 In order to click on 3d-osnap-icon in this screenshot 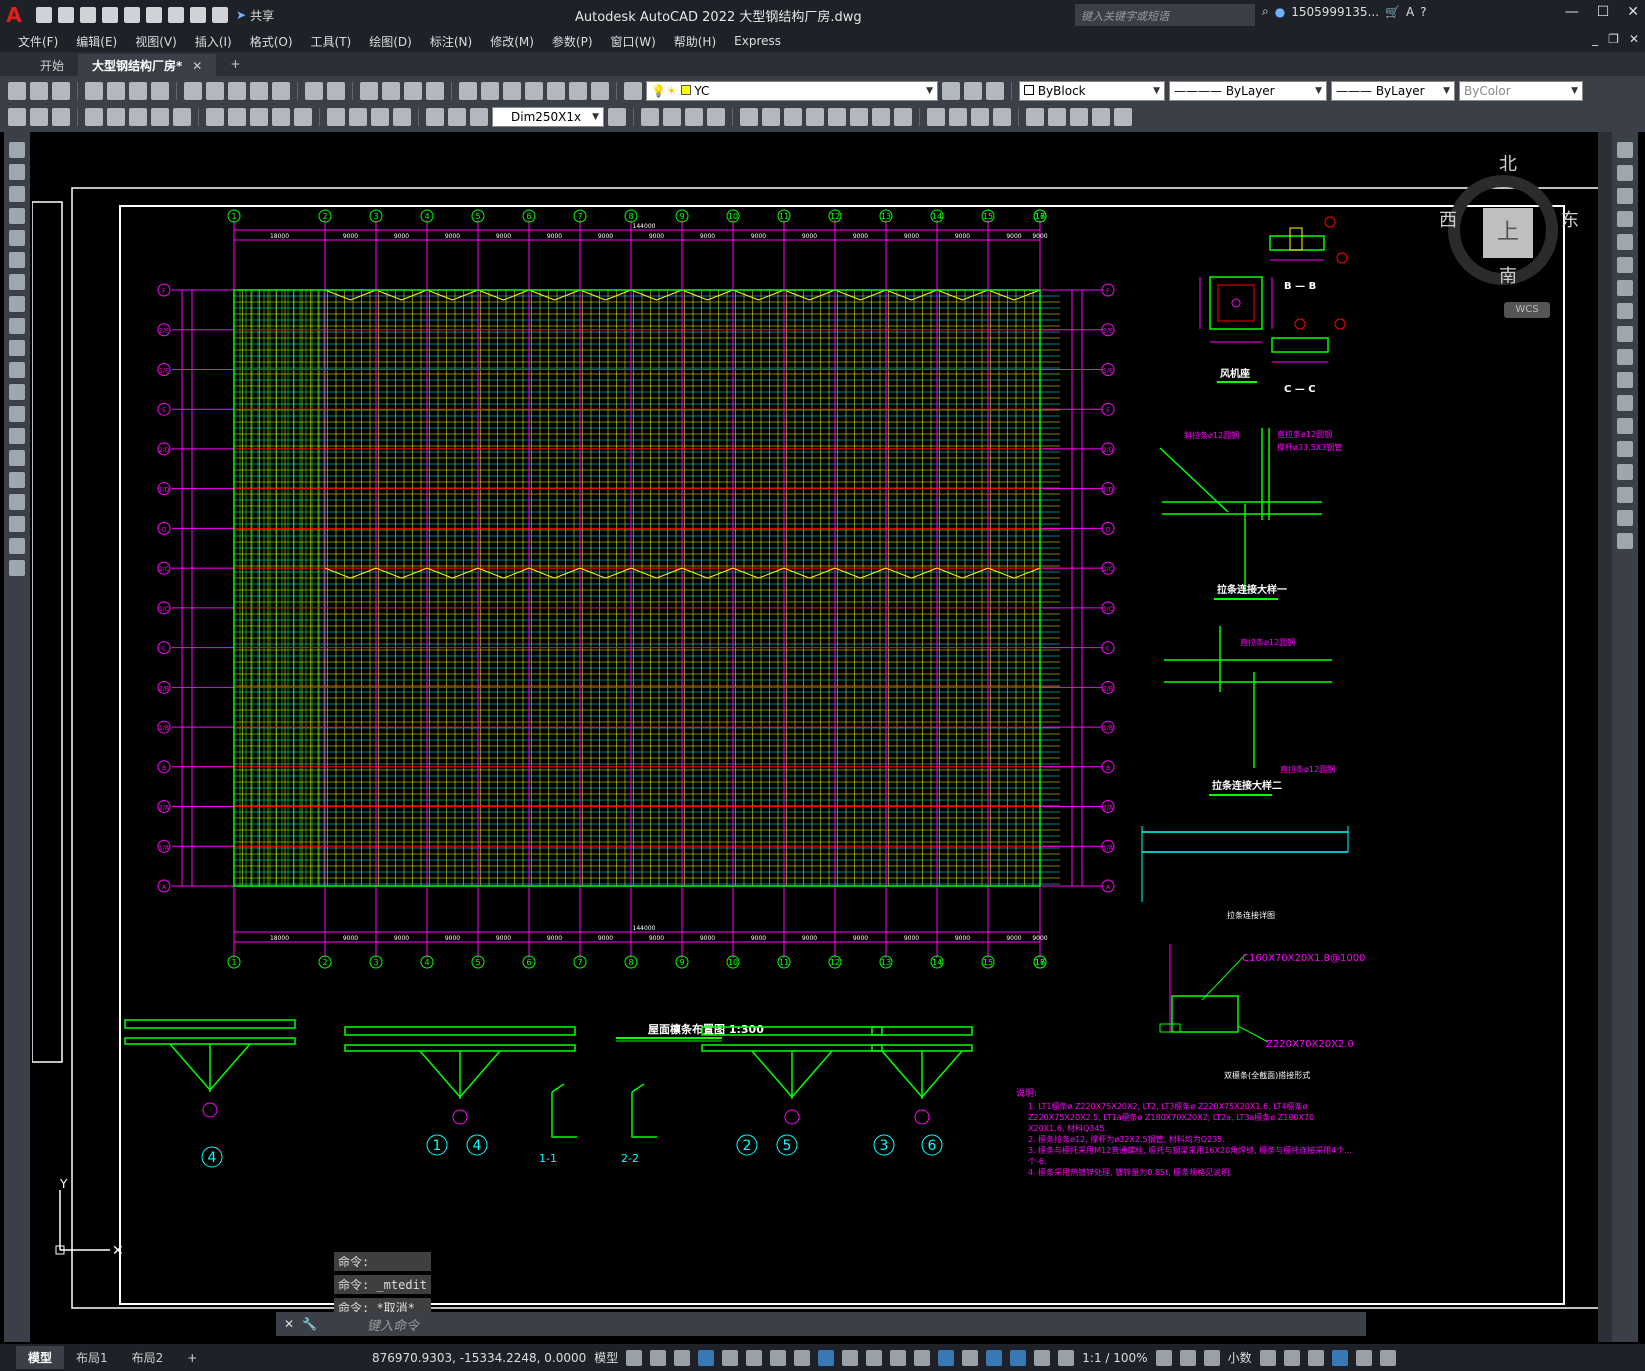, I will do `click(922, 1357)`.